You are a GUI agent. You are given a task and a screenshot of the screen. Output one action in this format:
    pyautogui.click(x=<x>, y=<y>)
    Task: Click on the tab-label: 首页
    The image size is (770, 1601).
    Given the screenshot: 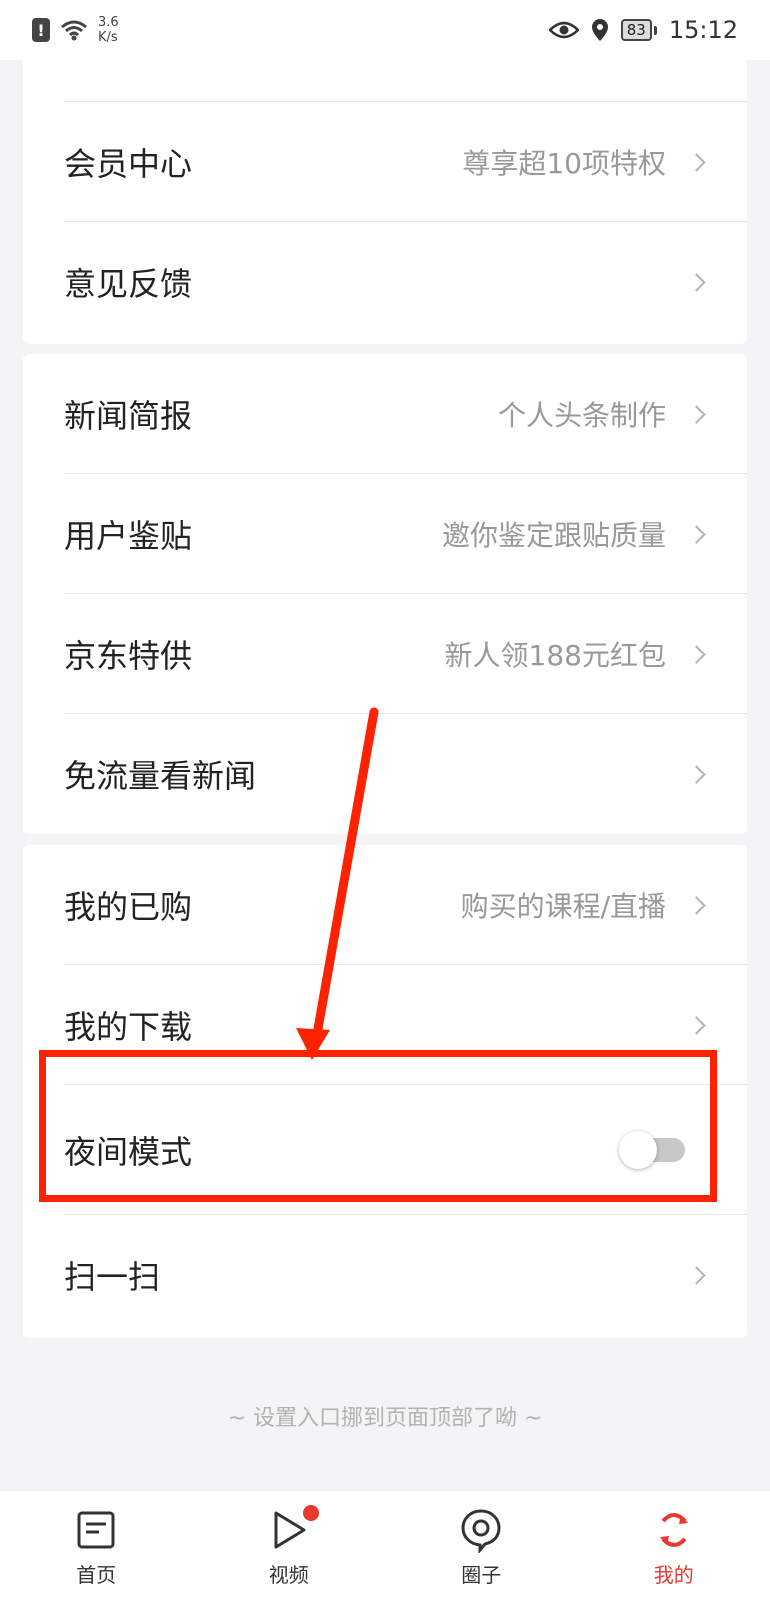 What is the action you would take?
    pyautogui.click(x=96, y=1573)
    